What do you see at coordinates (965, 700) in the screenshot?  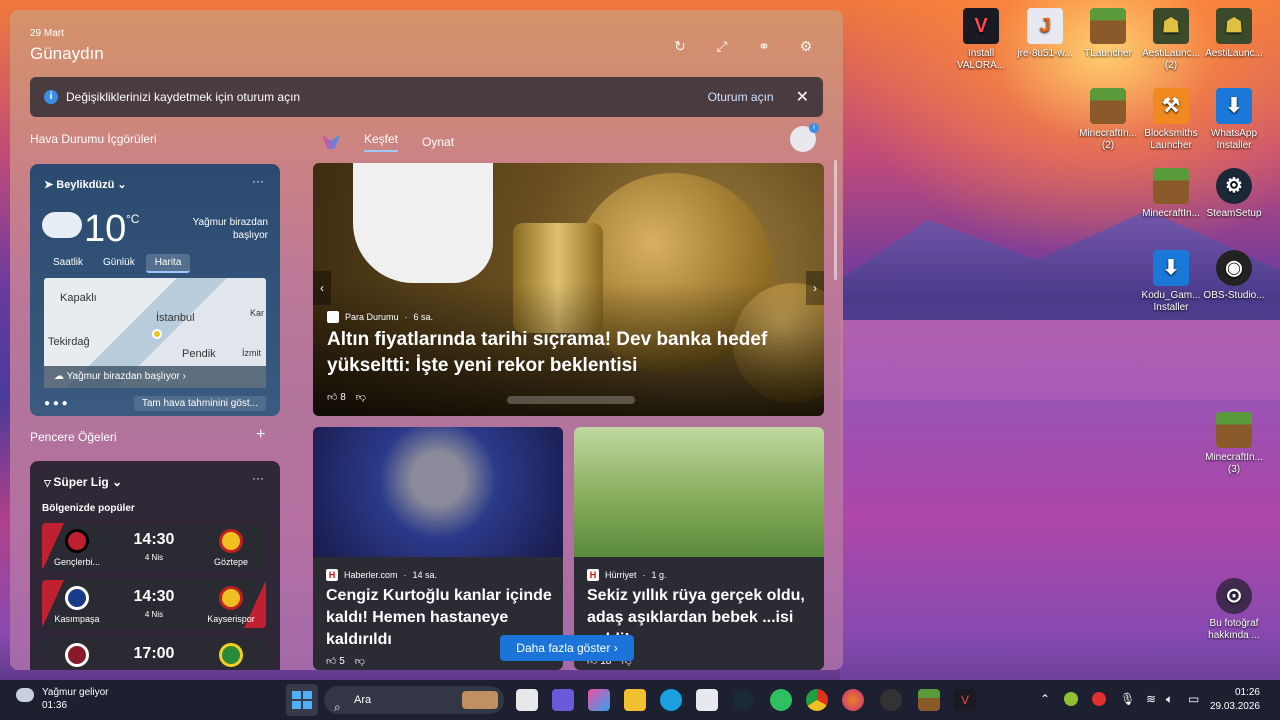 I see `valorant-icon: V` at bounding box center [965, 700].